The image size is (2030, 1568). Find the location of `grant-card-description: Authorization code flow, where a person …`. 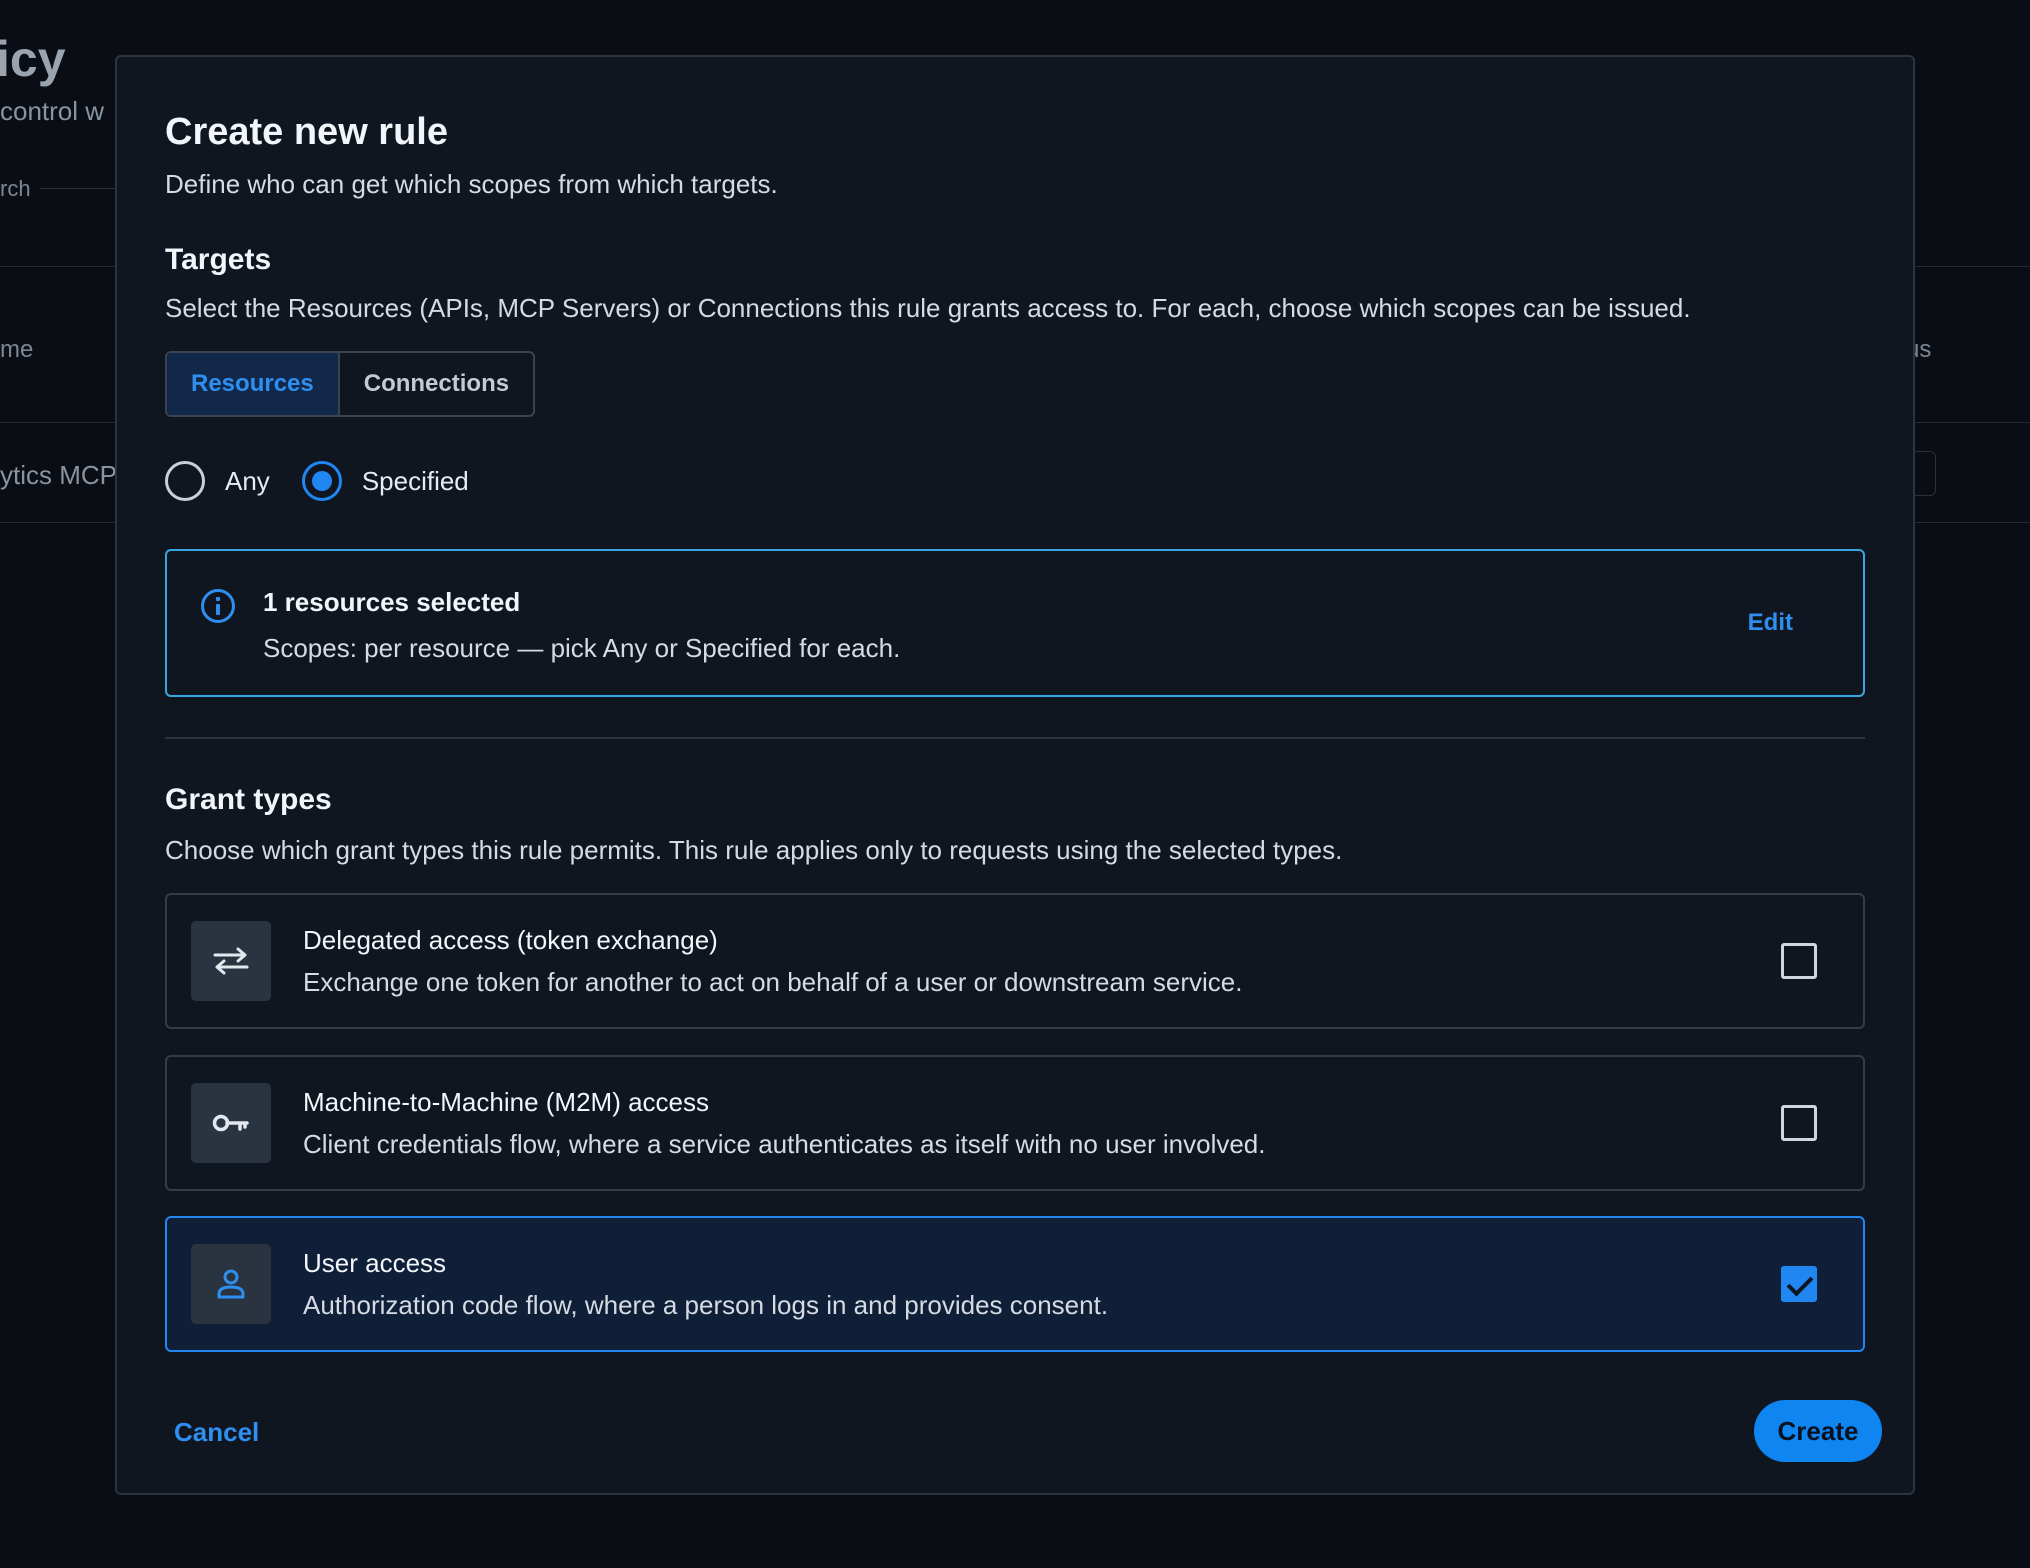

grant-card-description: Authorization code flow, where a person … is located at coordinates (706, 1305).